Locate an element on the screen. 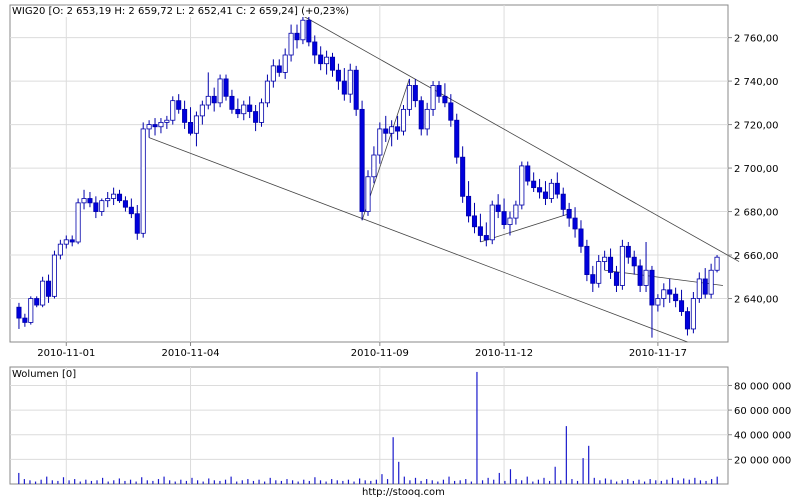 This screenshot has width=800, height=500. source-link: http://stooq.com is located at coordinates (403, 492).